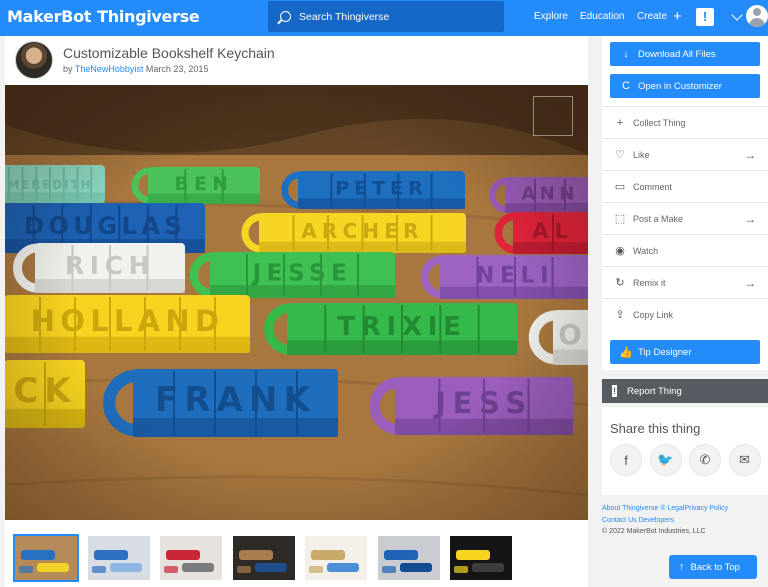  I want to click on share-panel: Share this thing f 🐦 ✆ ✉, so click(685, 451).